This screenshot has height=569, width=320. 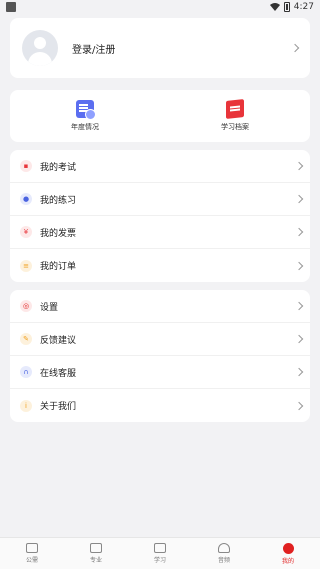 I want to click on login-register-label: 登录/注册, so click(x=94, y=50).